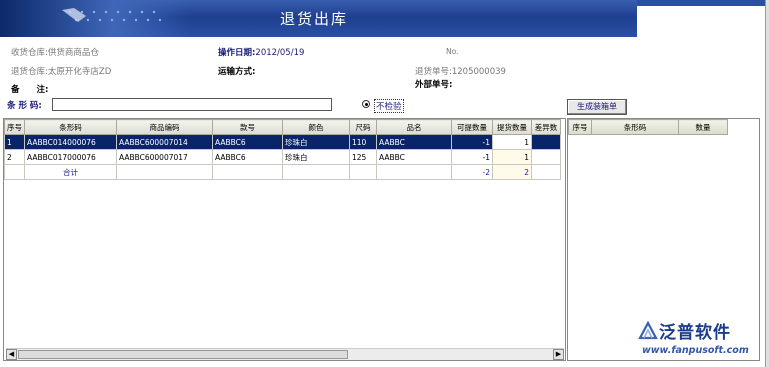 This screenshot has height=367, width=769. I want to click on total-pick-qty: 2, so click(512, 172).